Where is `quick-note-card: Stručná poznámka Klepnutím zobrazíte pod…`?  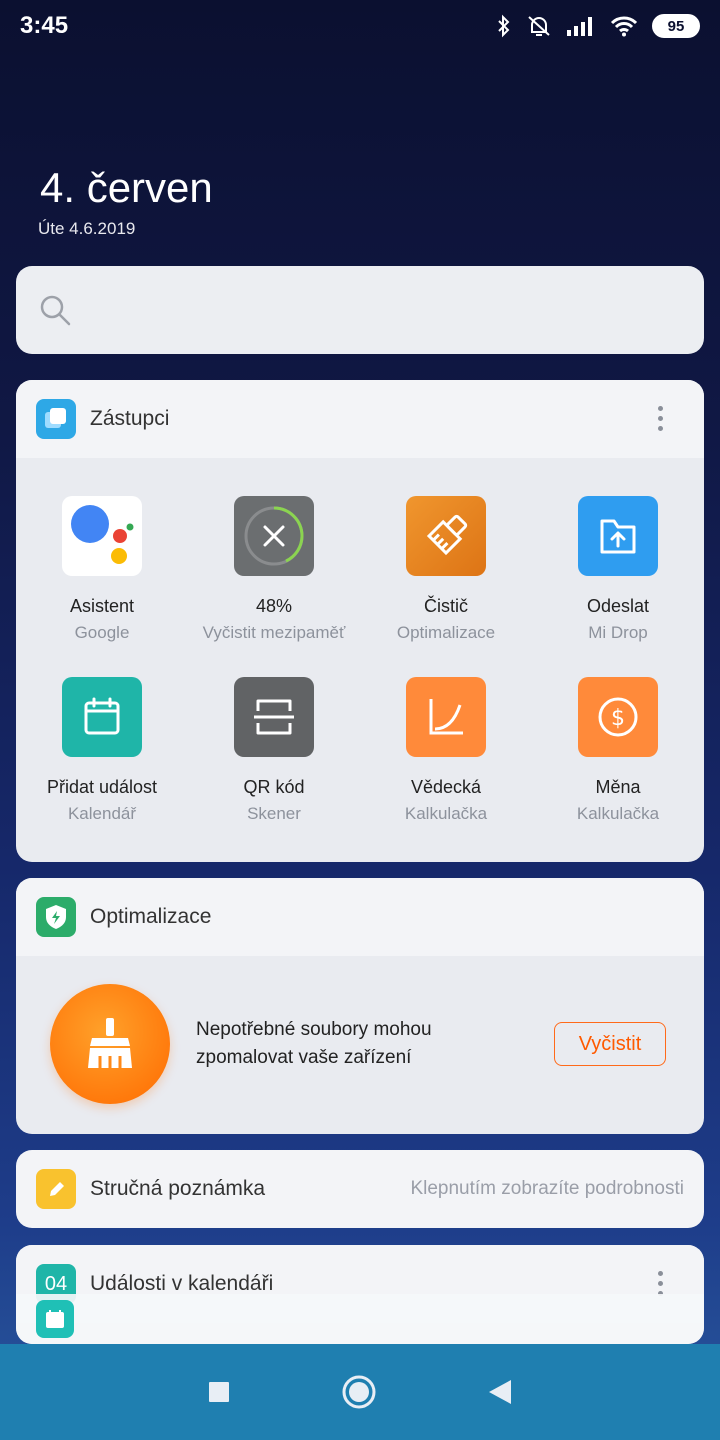
quick-note-card: Stručná poznámka Klepnutím zobrazíte pod… is located at coordinates (360, 1189).